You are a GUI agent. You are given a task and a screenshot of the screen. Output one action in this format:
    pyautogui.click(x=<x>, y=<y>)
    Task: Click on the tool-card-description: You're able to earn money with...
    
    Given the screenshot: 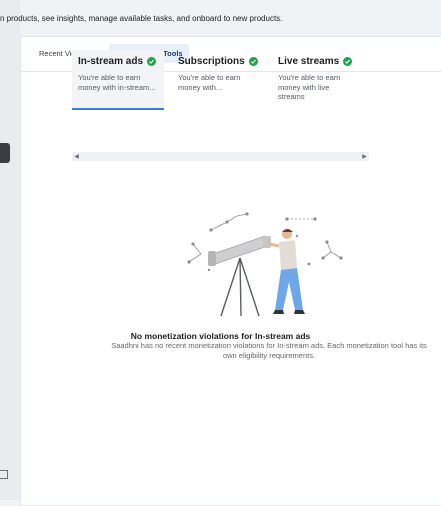 What is the action you would take?
    pyautogui.click(x=218, y=82)
    